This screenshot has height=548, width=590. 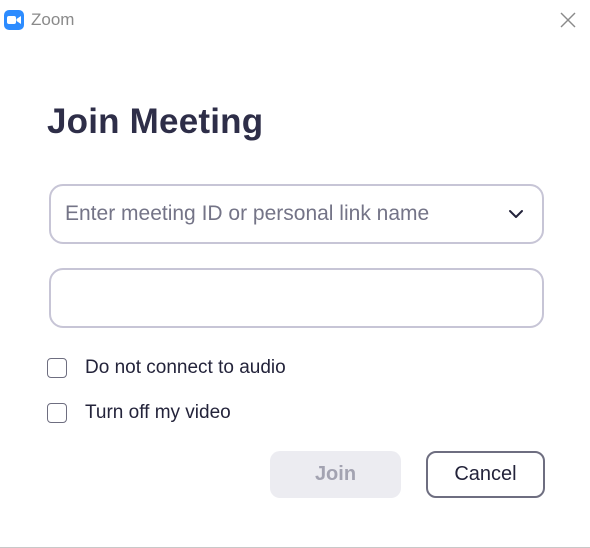 What do you see at coordinates (275, 214) in the screenshot?
I see `meeting-id-input` at bounding box center [275, 214].